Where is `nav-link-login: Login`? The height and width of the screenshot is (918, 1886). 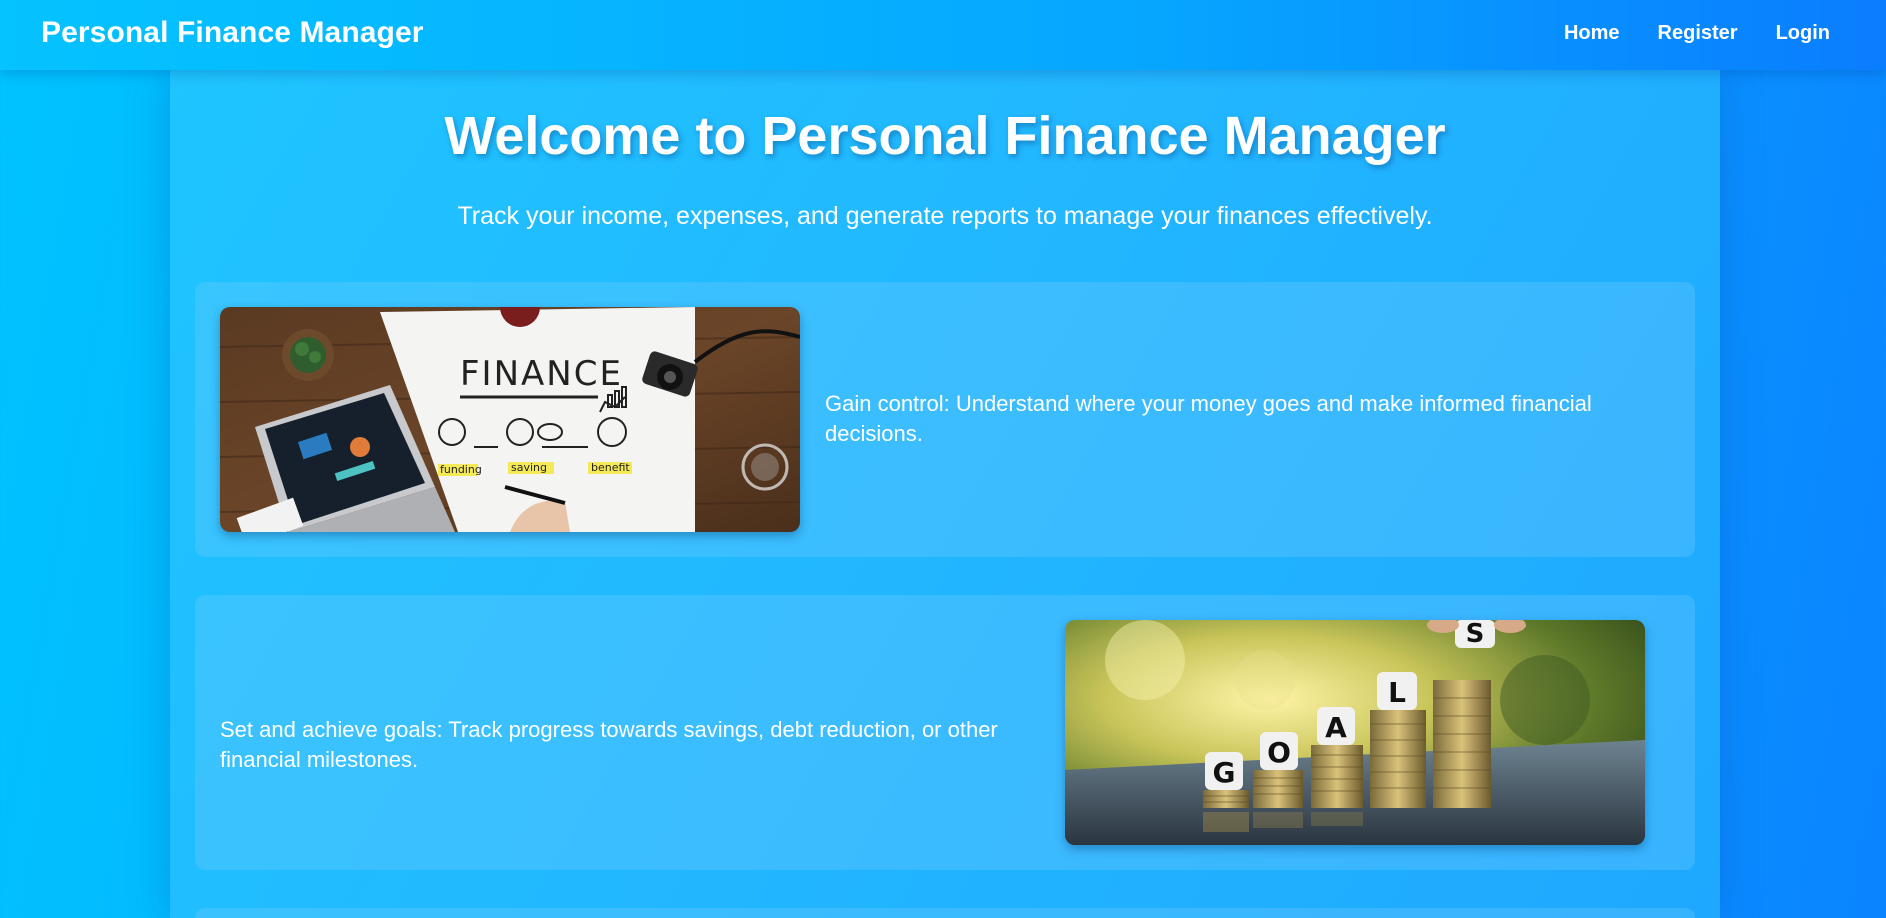
nav-link-login: Login is located at coordinates (1803, 33).